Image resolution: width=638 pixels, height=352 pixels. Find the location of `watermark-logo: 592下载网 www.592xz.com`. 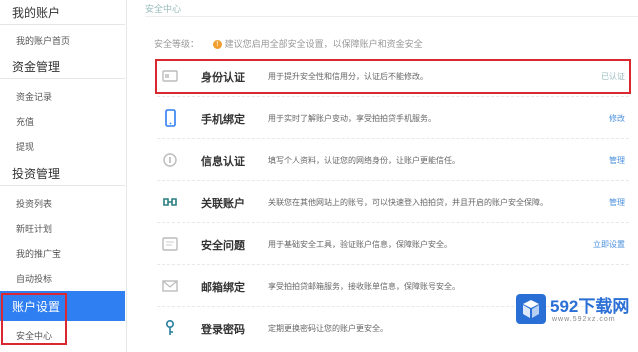

watermark-logo: 592下载网 www.592xz.com is located at coordinates (575, 310).